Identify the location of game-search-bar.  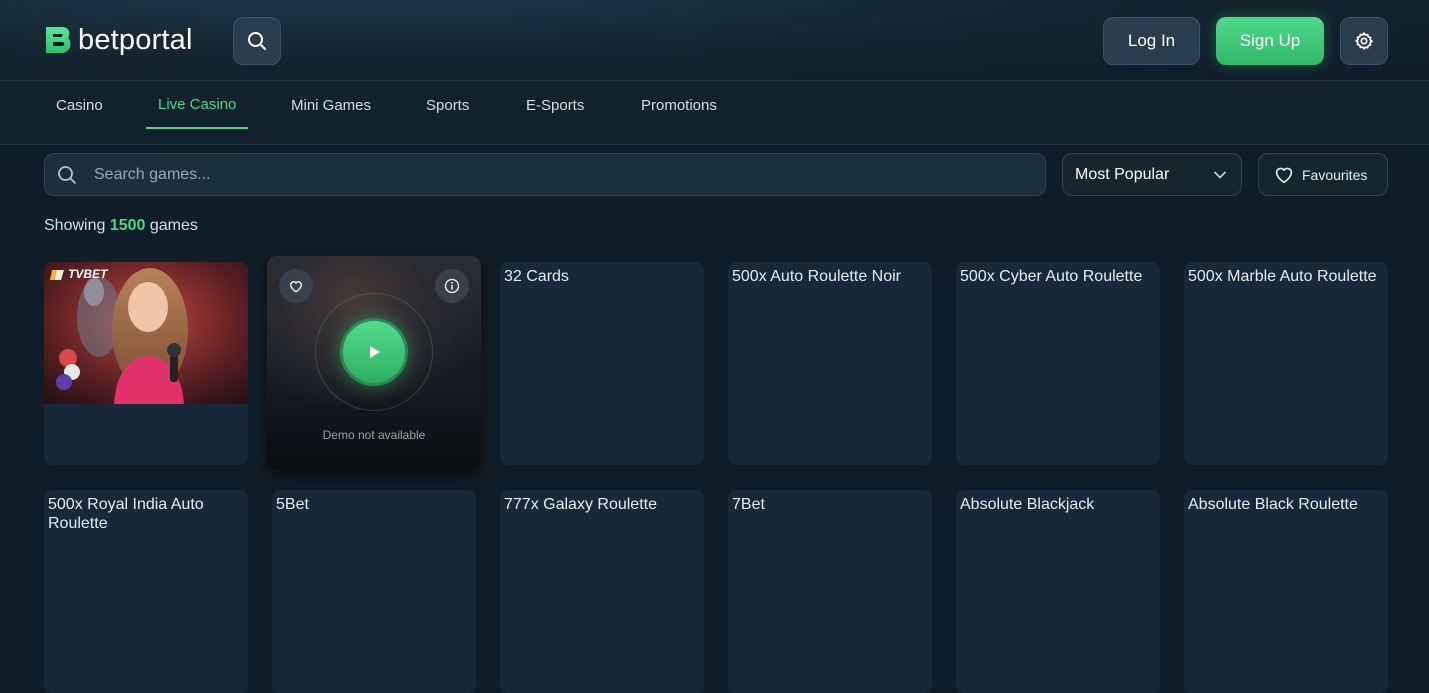
(545, 174).